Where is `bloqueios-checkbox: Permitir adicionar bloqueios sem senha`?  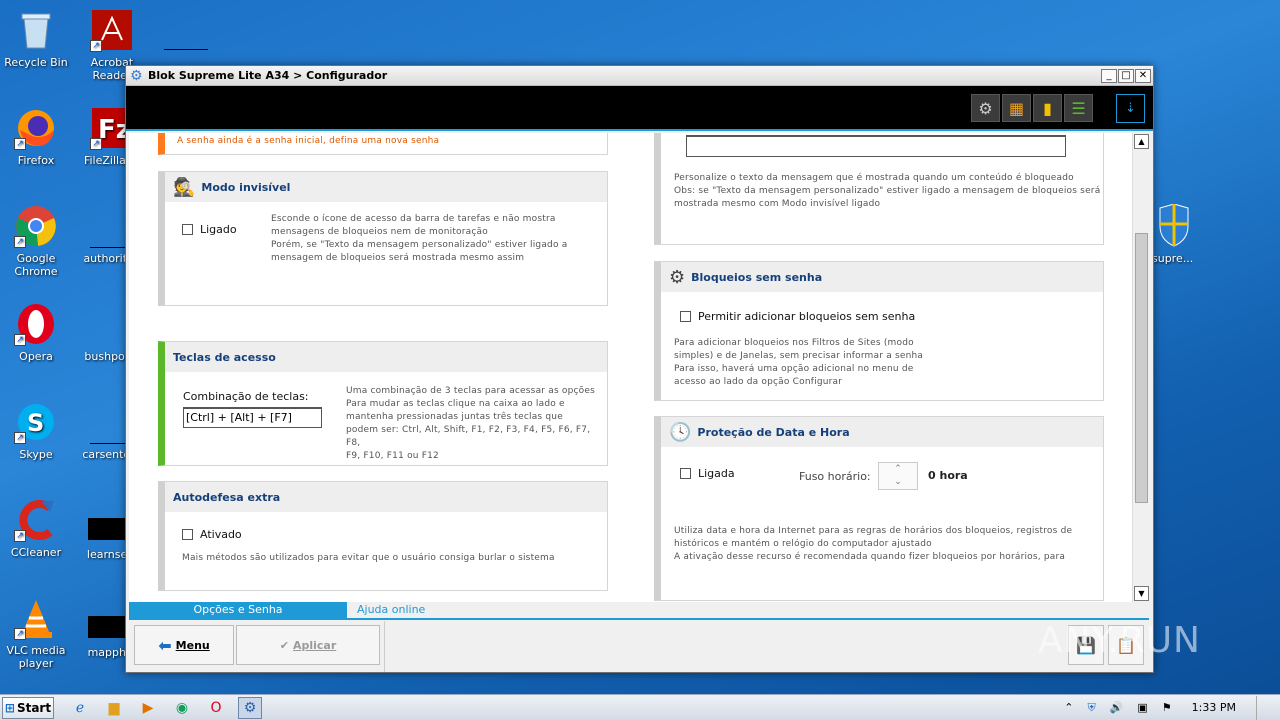
bloqueios-checkbox: Permitir adicionar bloqueios sem senha is located at coordinates (797, 316).